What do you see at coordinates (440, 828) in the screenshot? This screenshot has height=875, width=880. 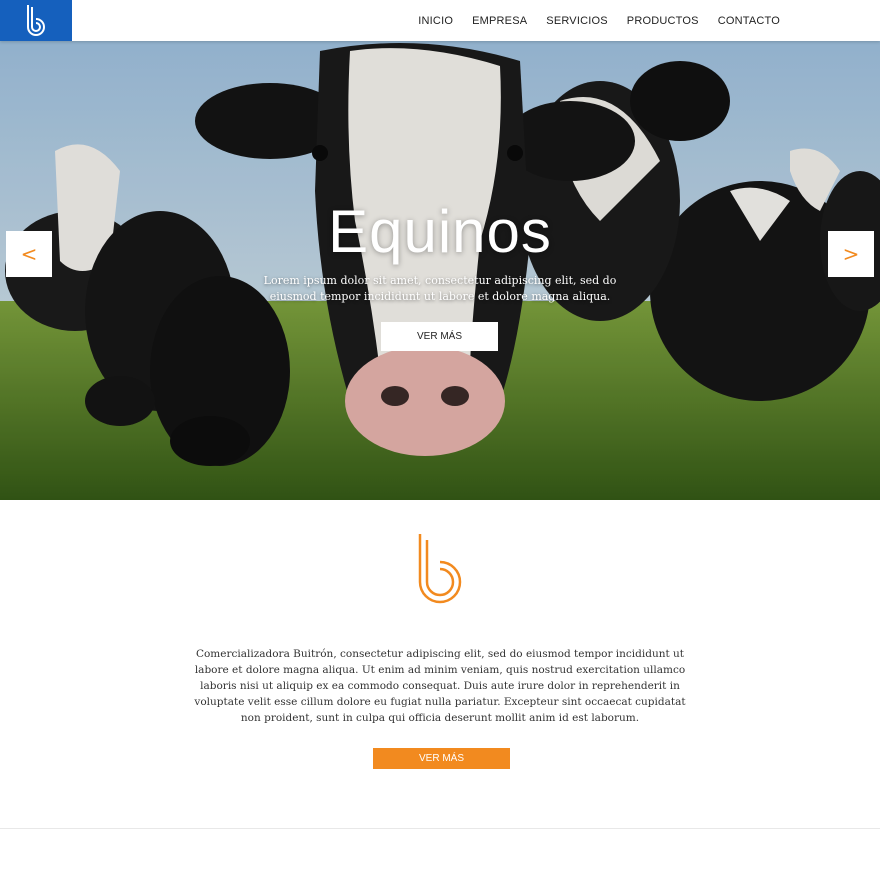 I see `section-divider` at bounding box center [440, 828].